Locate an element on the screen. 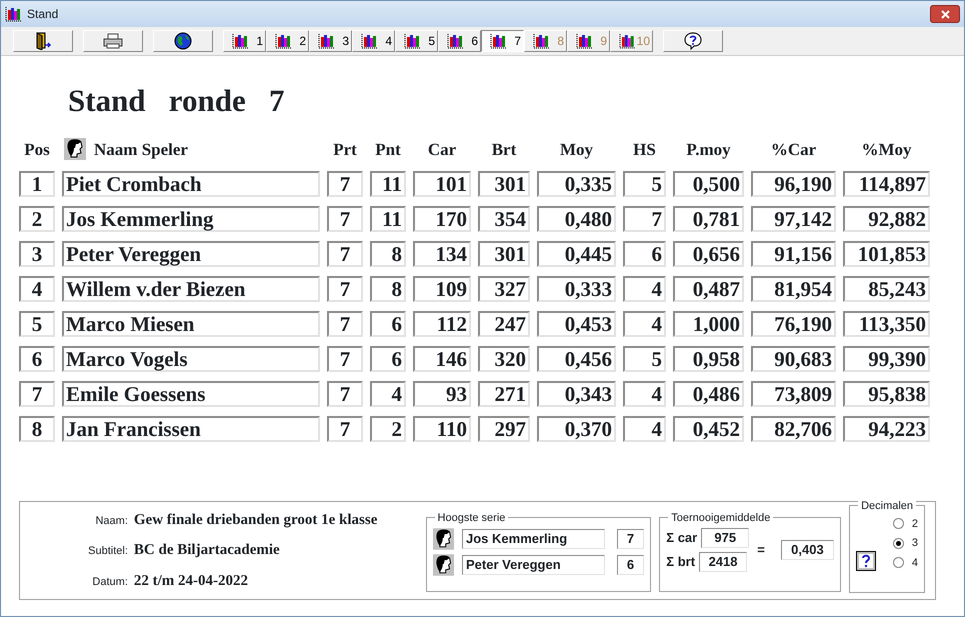  table-cell: Peter Vereggen is located at coordinates (191, 254).